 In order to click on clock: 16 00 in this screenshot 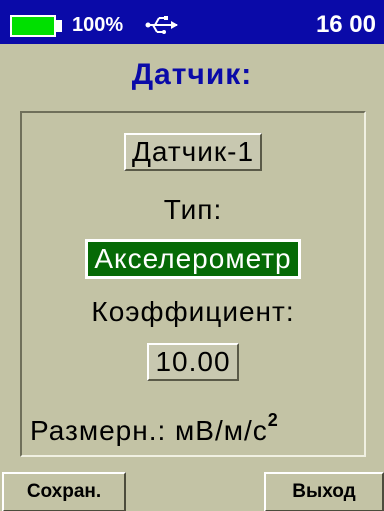, I will do `click(345, 24)`.